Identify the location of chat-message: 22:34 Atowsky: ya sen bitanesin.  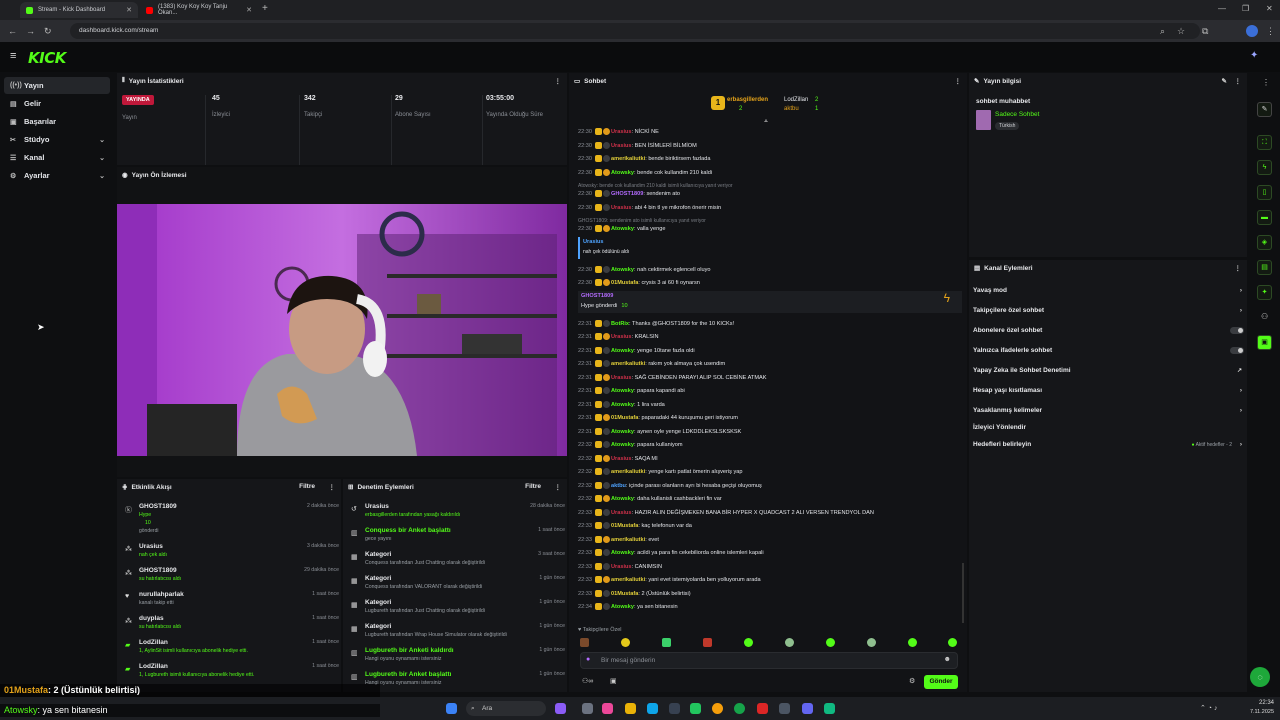
(770, 607).